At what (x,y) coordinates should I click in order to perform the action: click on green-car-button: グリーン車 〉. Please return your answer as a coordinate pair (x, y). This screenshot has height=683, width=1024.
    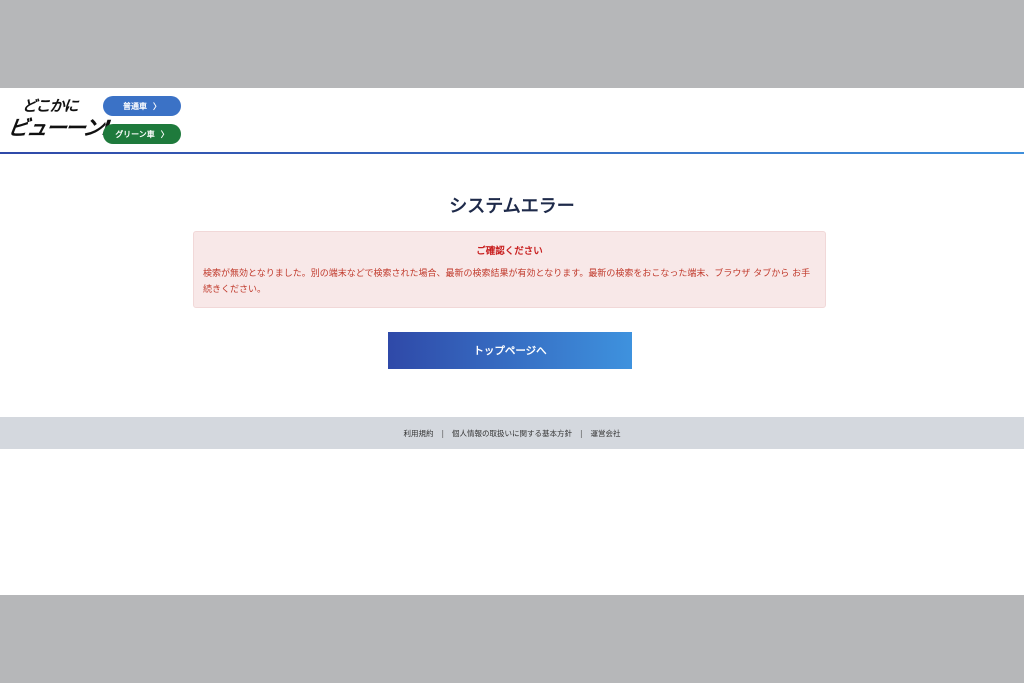
    Looking at the image, I should click on (142, 134).